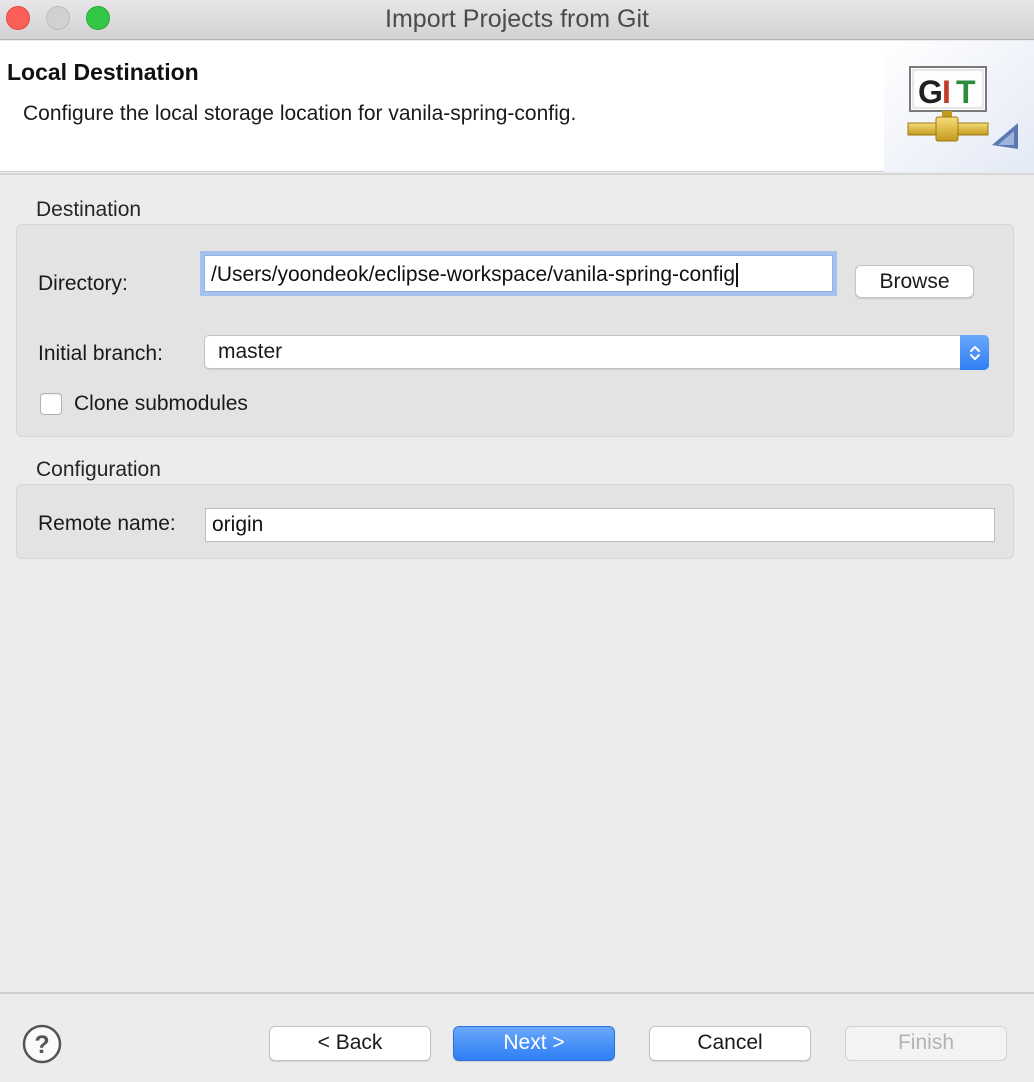 This screenshot has height=1082, width=1034. What do you see at coordinates (51, 404) in the screenshot?
I see `clone-submodules-checkbox` at bounding box center [51, 404].